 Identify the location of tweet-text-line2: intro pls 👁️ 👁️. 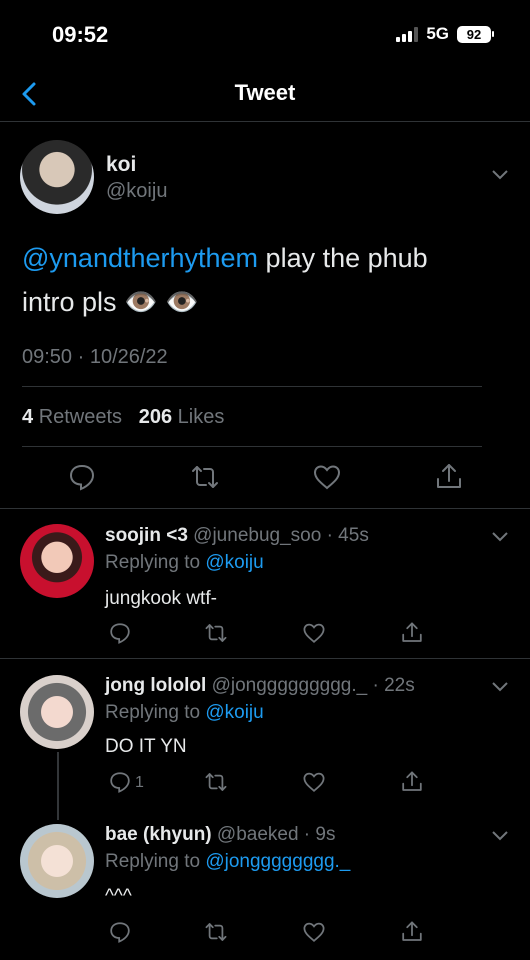
(110, 302).